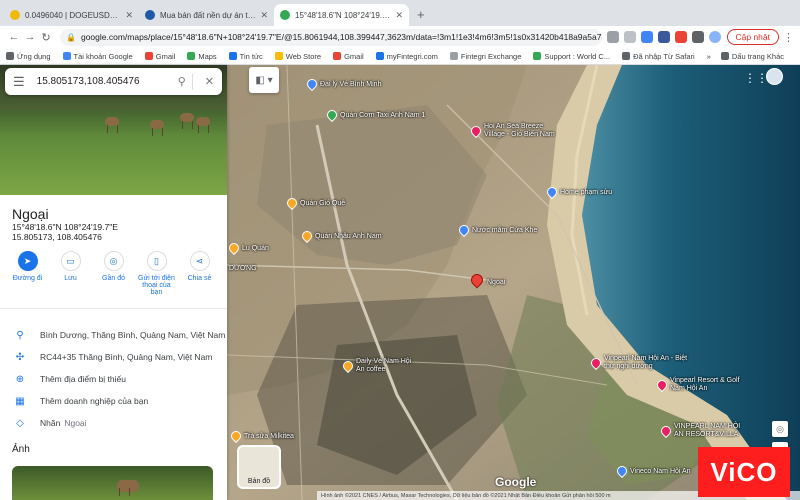 The width and height of the screenshot is (800, 500). I want to click on poi-label: Nước mắm Cửa Khe, so click(505, 230).